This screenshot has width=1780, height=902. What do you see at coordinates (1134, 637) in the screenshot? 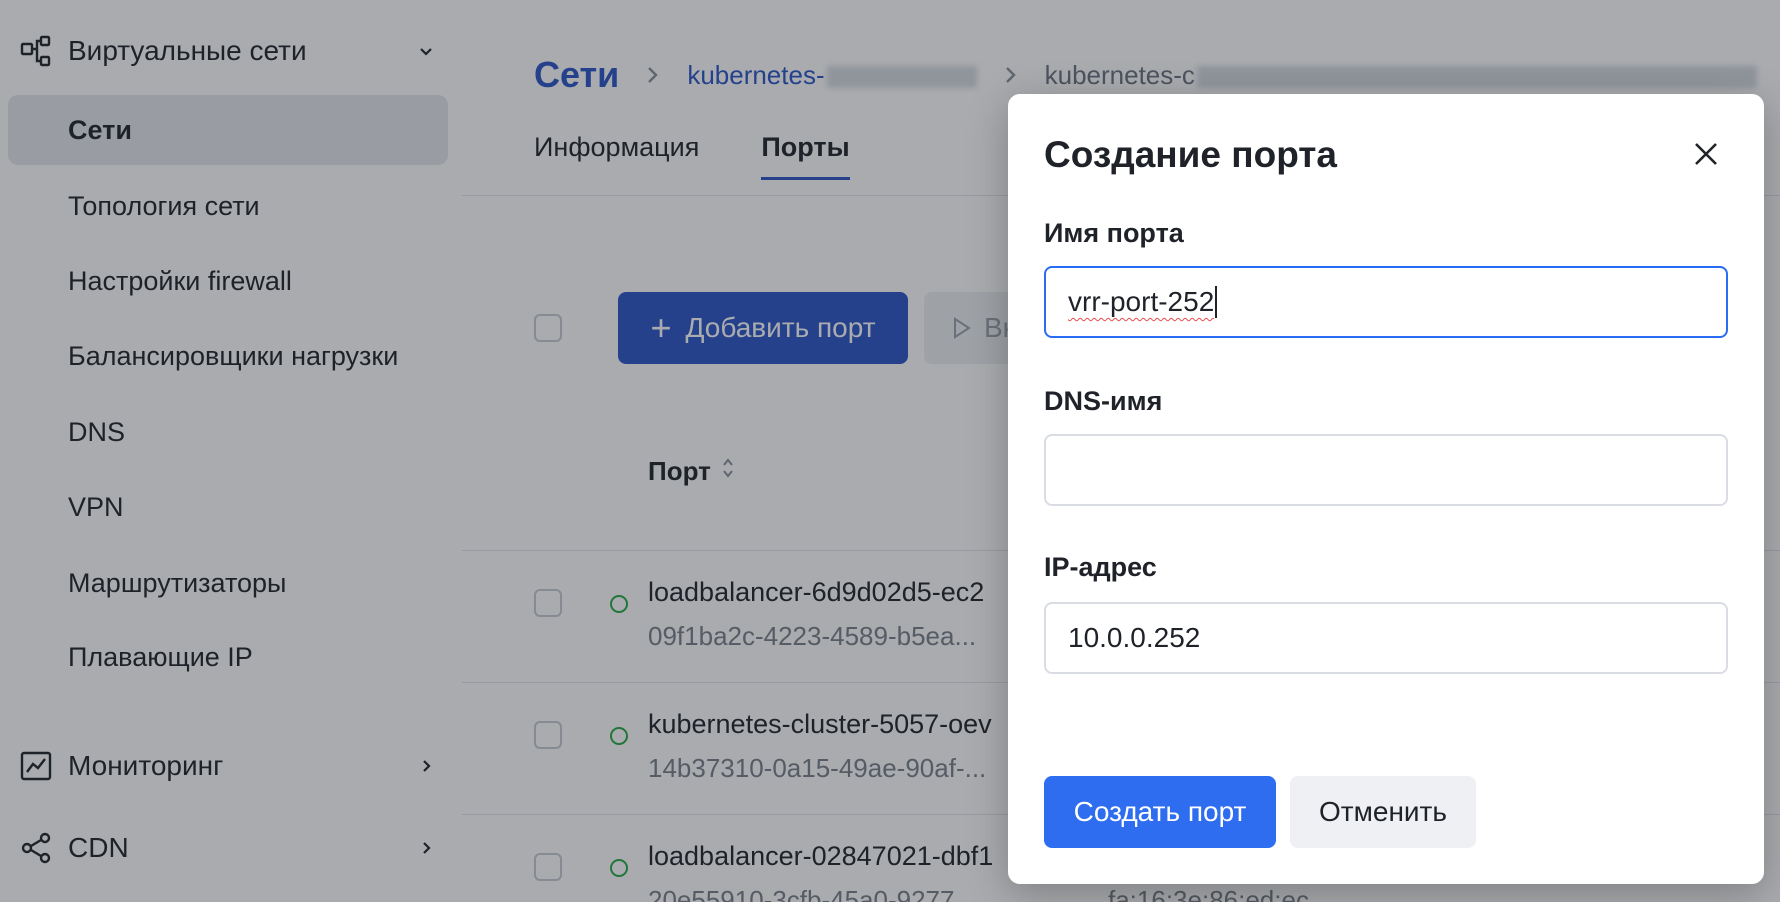
I see `ip-address-value: 10.0.0.252` at bounding box center [1134, 637].